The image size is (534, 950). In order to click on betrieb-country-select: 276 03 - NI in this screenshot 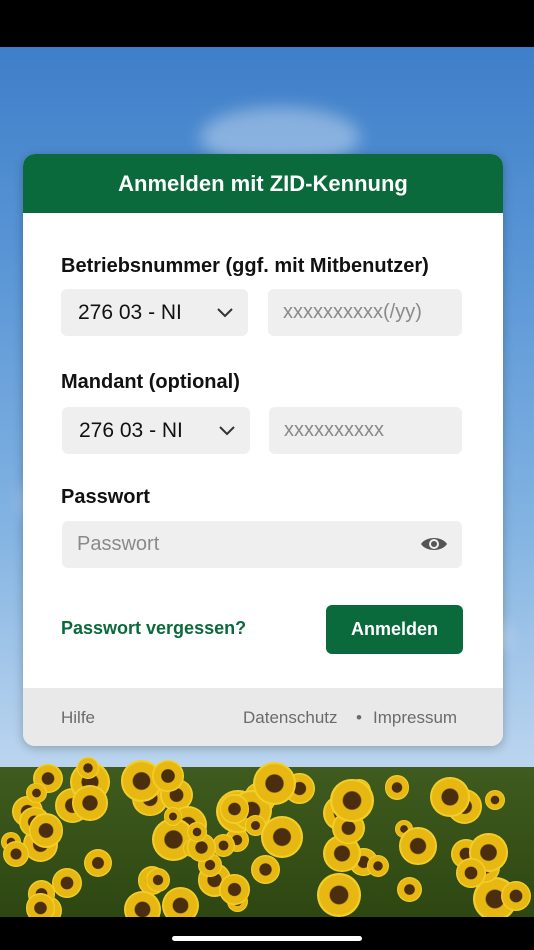, I will do `click(154, 312)`.